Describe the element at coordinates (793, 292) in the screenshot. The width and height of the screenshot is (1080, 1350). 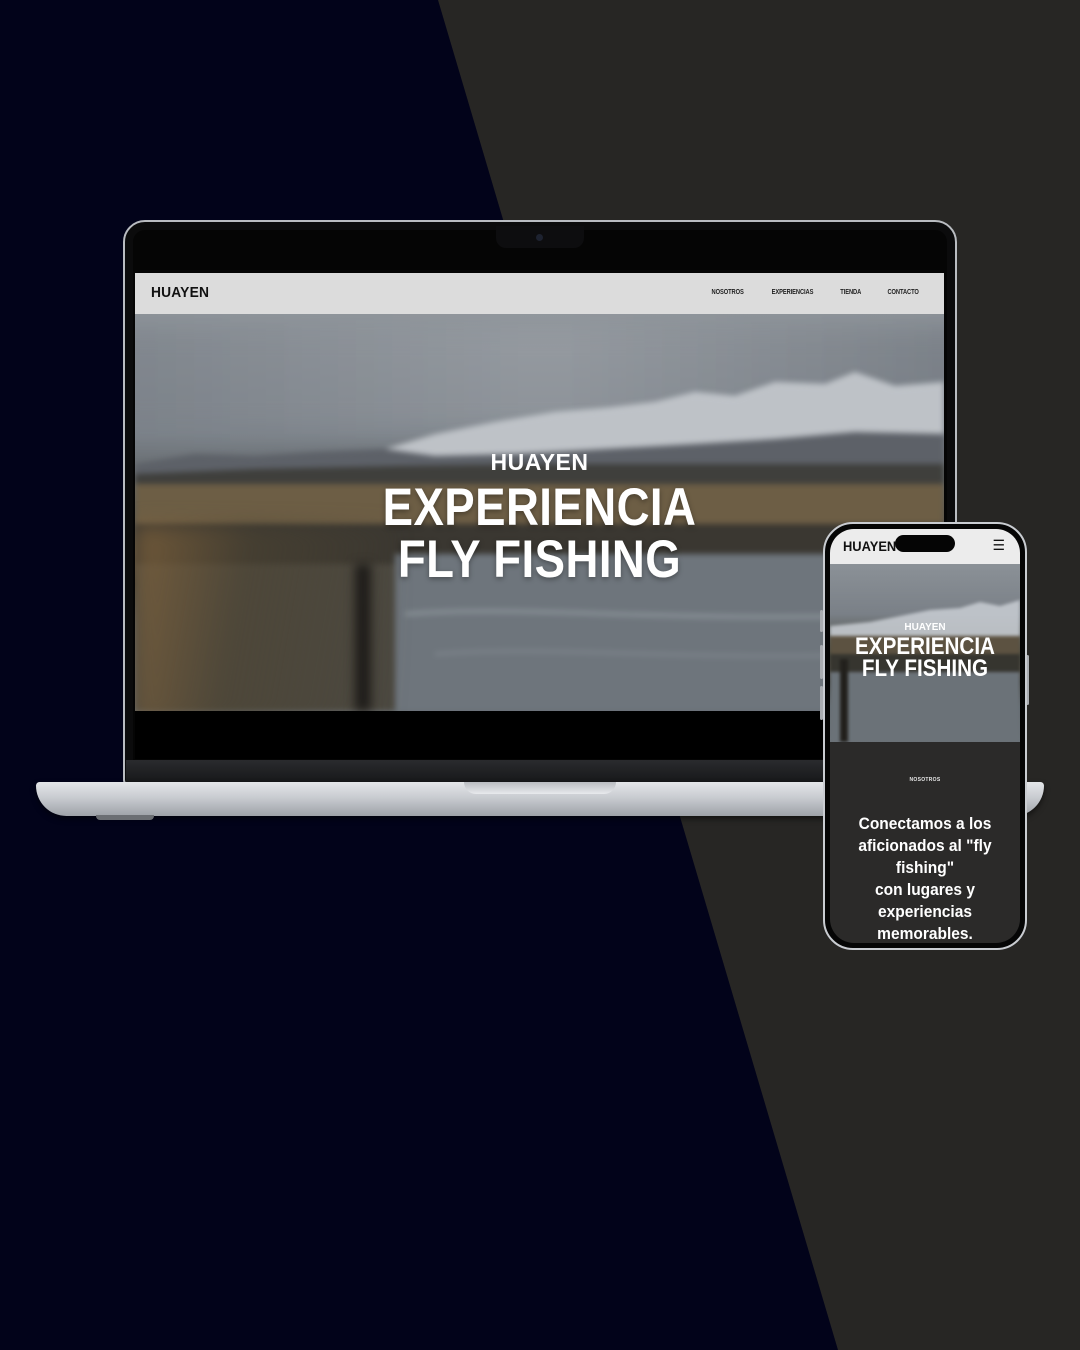
I see `nav-link-experiencias: EXPERIENCIAS` at that location.